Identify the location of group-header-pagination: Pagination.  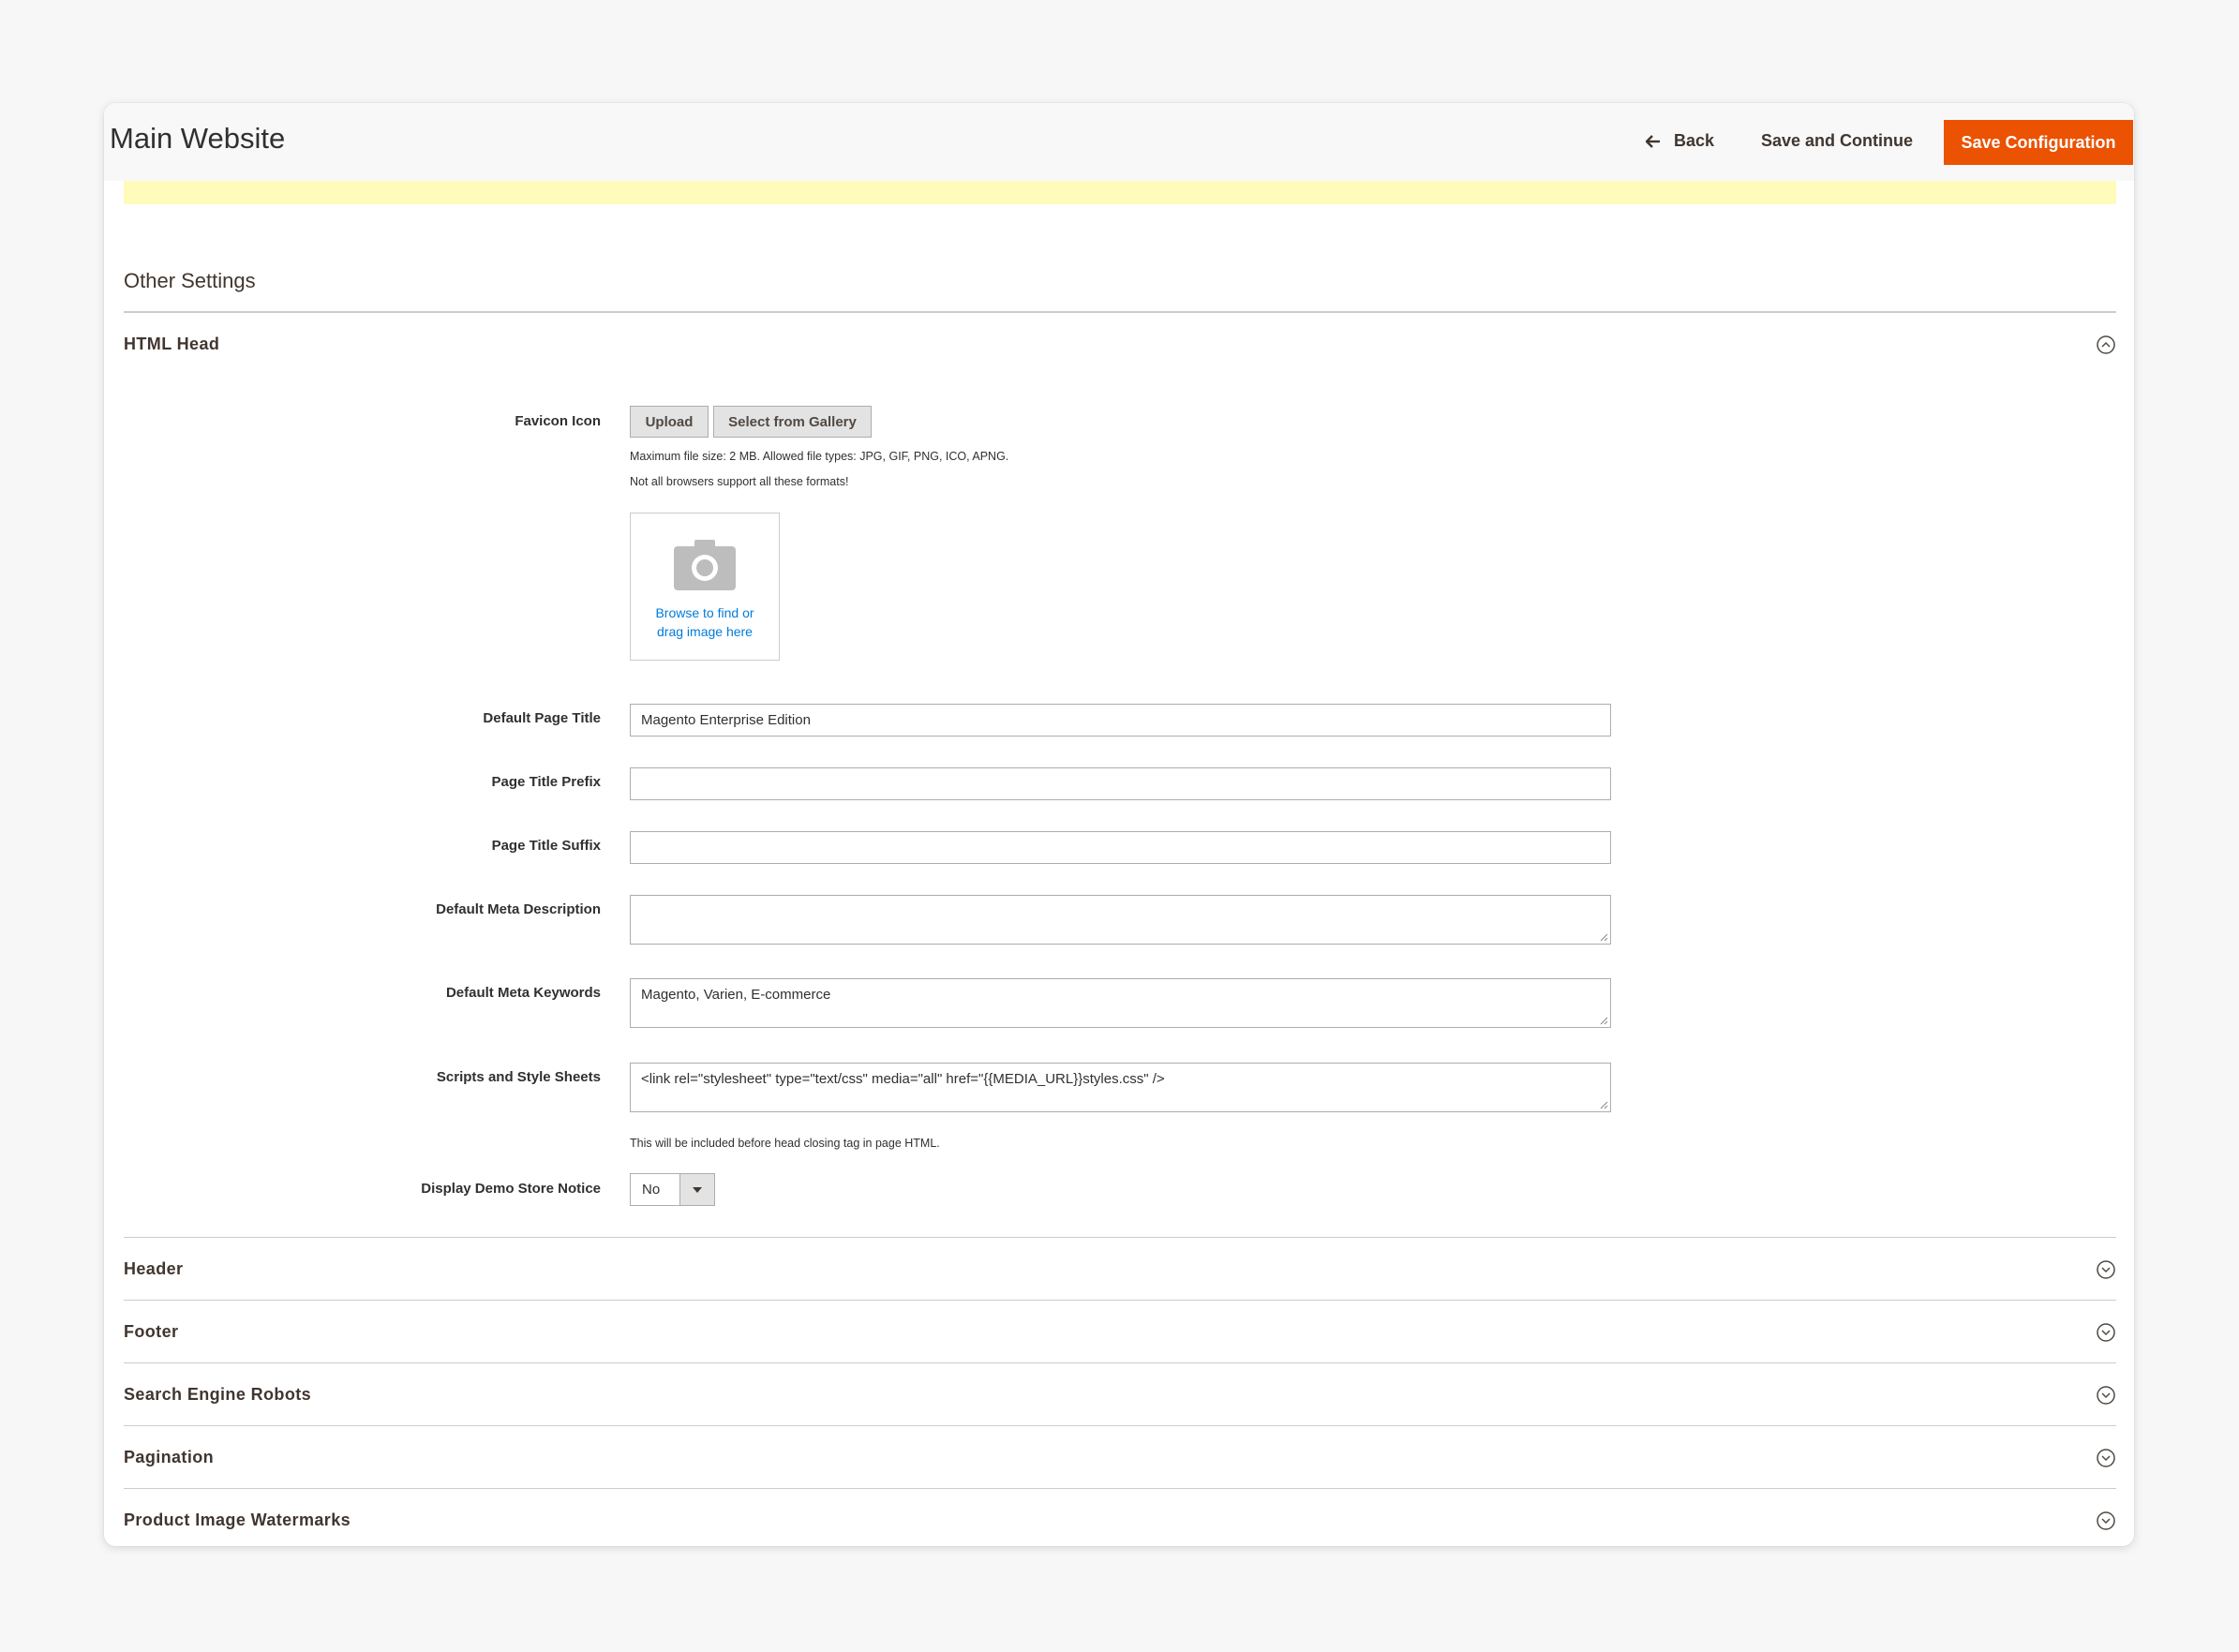
(1120, 1459).